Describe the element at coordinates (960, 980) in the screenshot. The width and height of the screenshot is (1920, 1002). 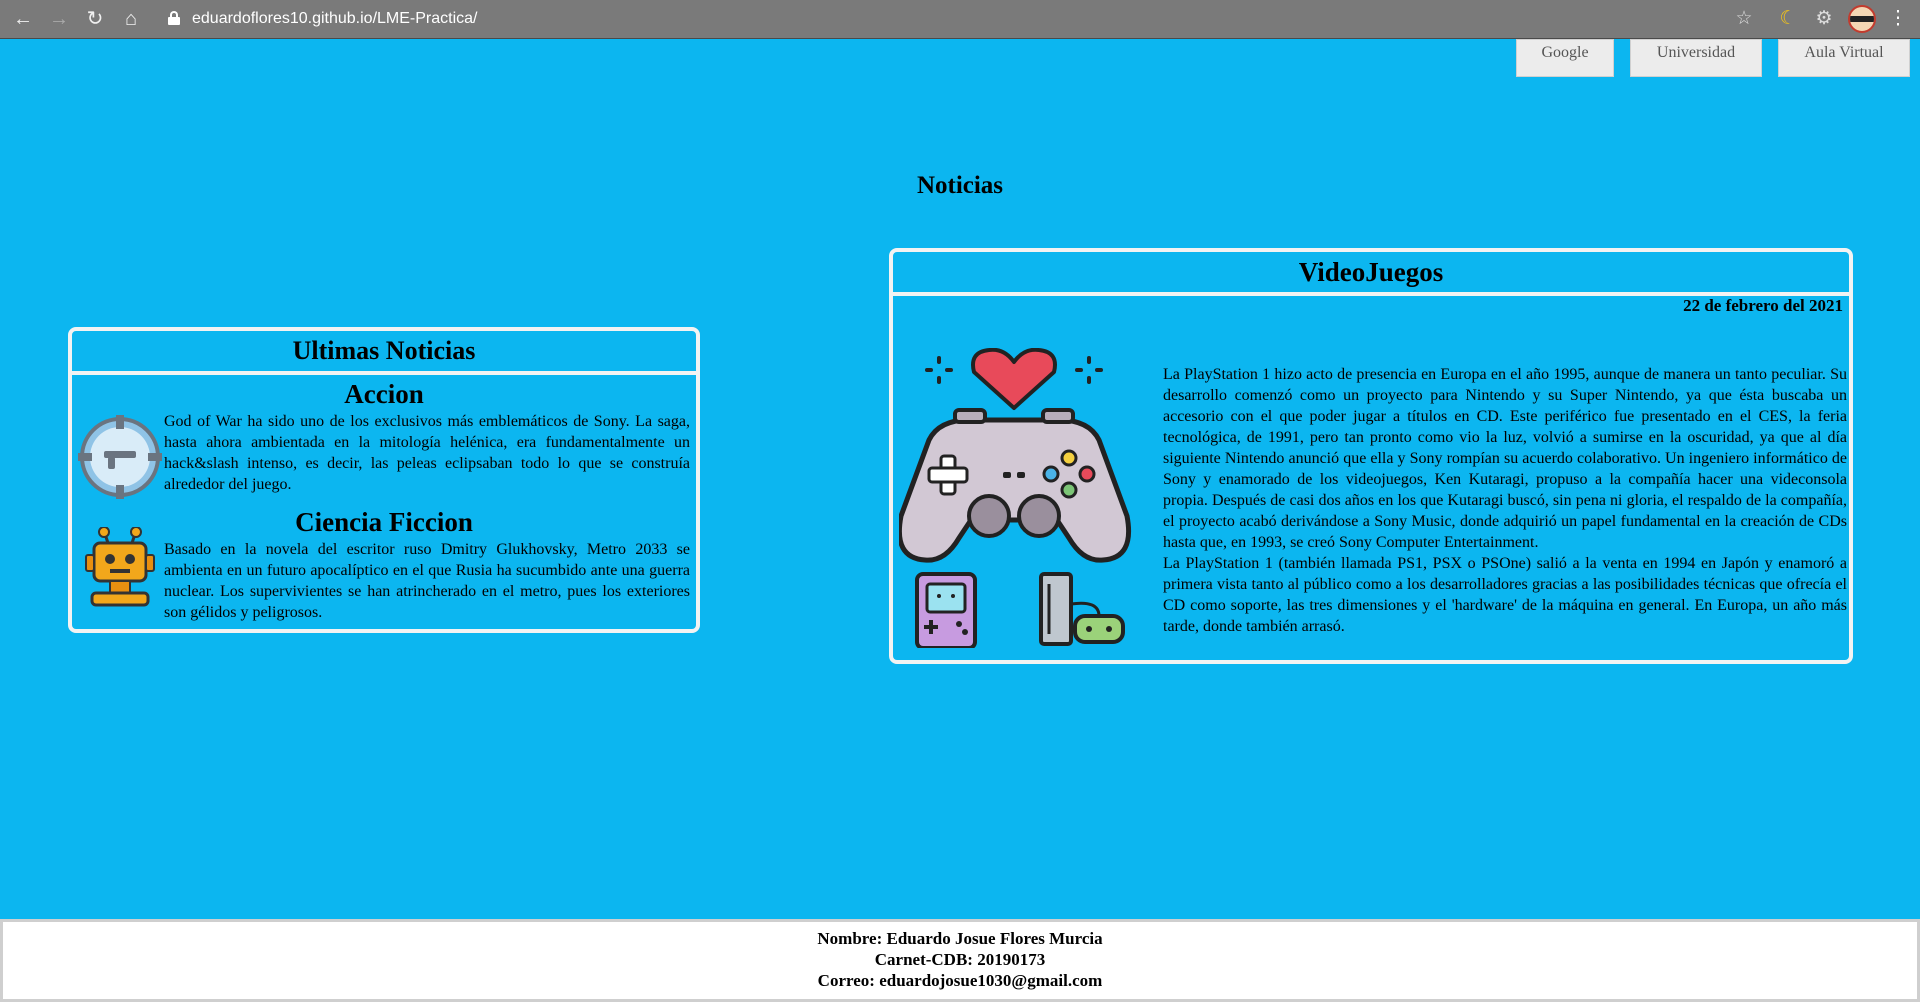
I see `footer-email: Correo: eduardojosue1030@gmail.com` at that location.